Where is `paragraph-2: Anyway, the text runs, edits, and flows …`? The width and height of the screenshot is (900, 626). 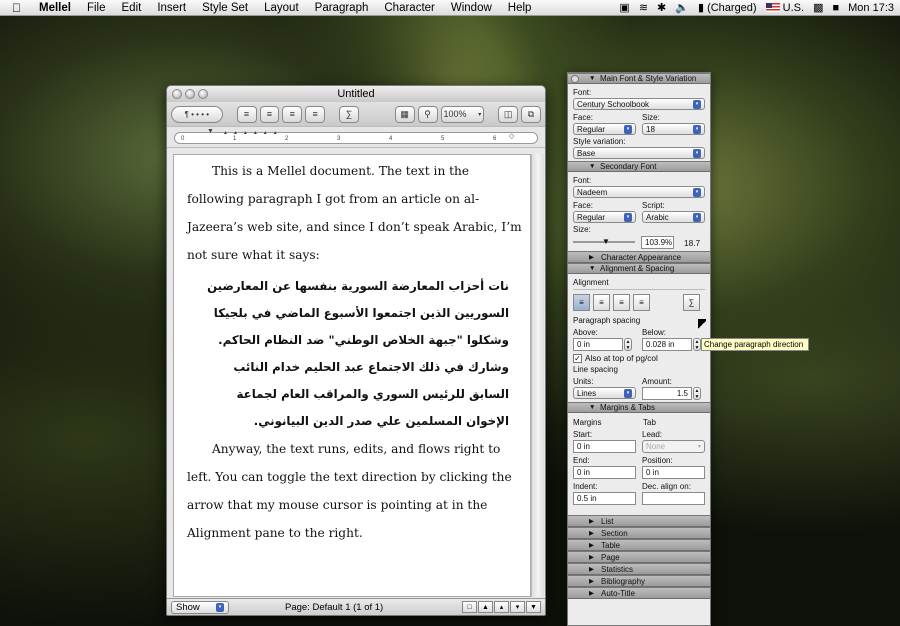
paragraph-2: Anyway, the text runs, edits, and flows … is located at coordinates (357, 491).